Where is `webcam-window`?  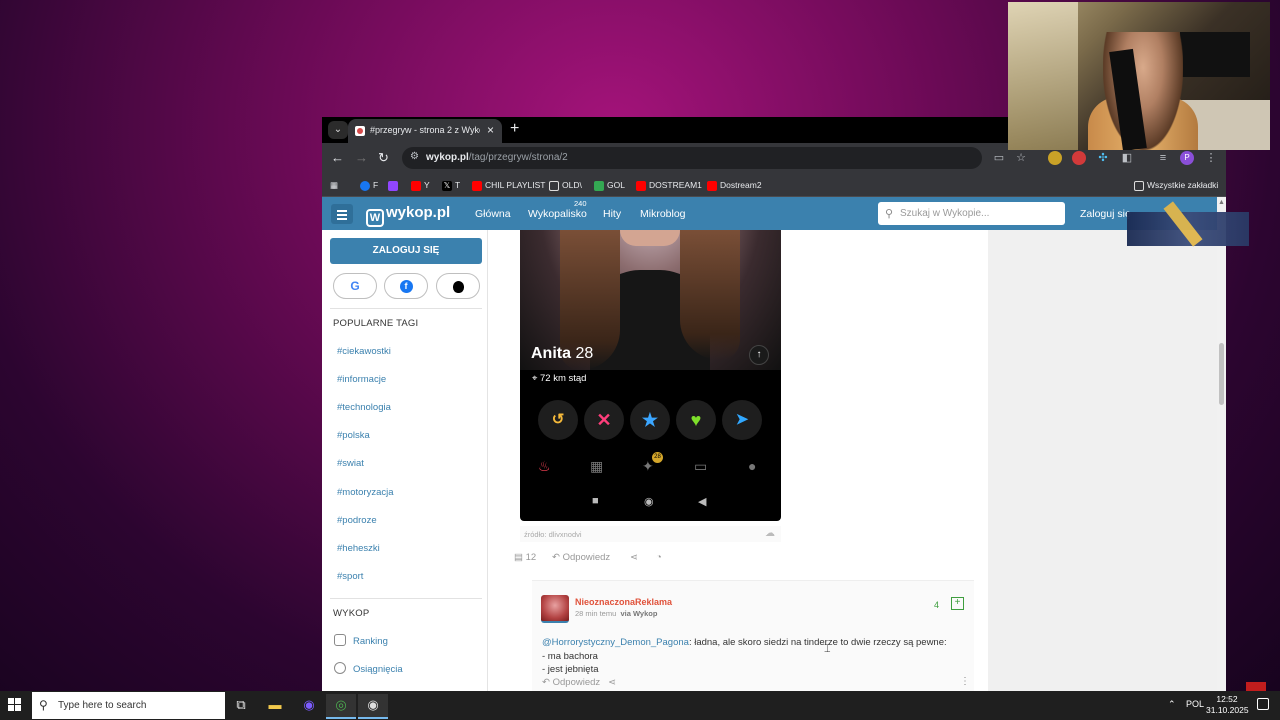 webcam-window is located at coordinates (1043, 76).